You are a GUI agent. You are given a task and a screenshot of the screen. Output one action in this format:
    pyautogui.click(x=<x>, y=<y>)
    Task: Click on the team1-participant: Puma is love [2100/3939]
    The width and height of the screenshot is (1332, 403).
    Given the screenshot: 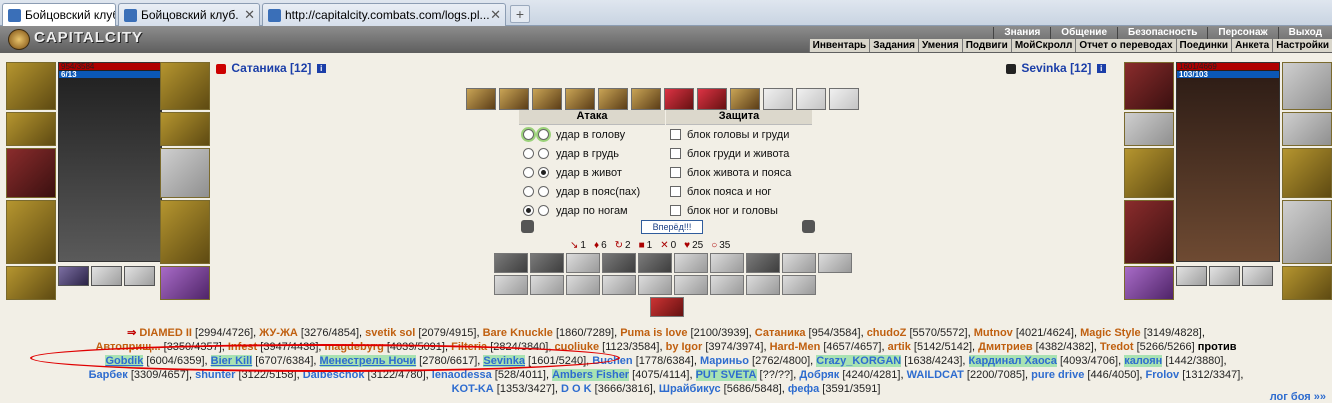 What is the action you would take?
    pyautogui.click(x=684, y=333)
    